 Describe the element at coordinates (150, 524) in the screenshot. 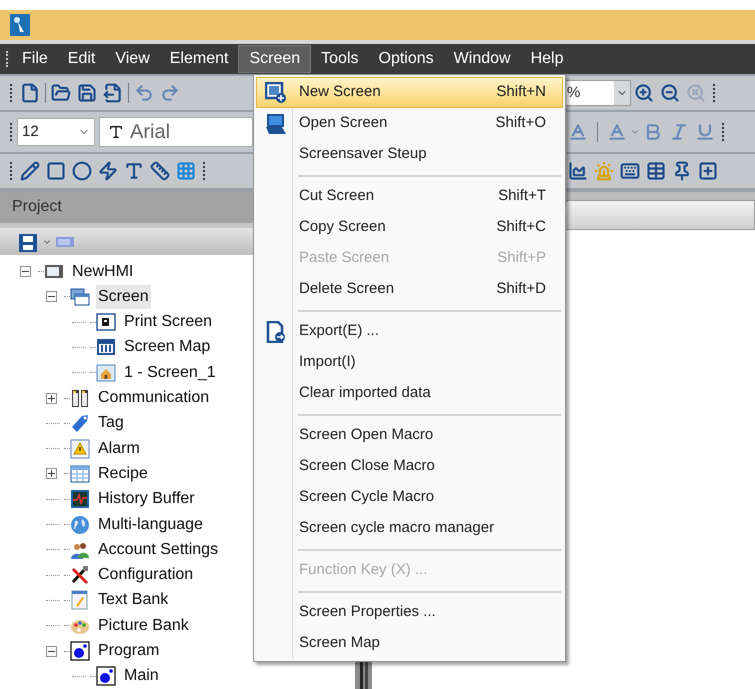

I see `tree-item: Multi-language` at that location.